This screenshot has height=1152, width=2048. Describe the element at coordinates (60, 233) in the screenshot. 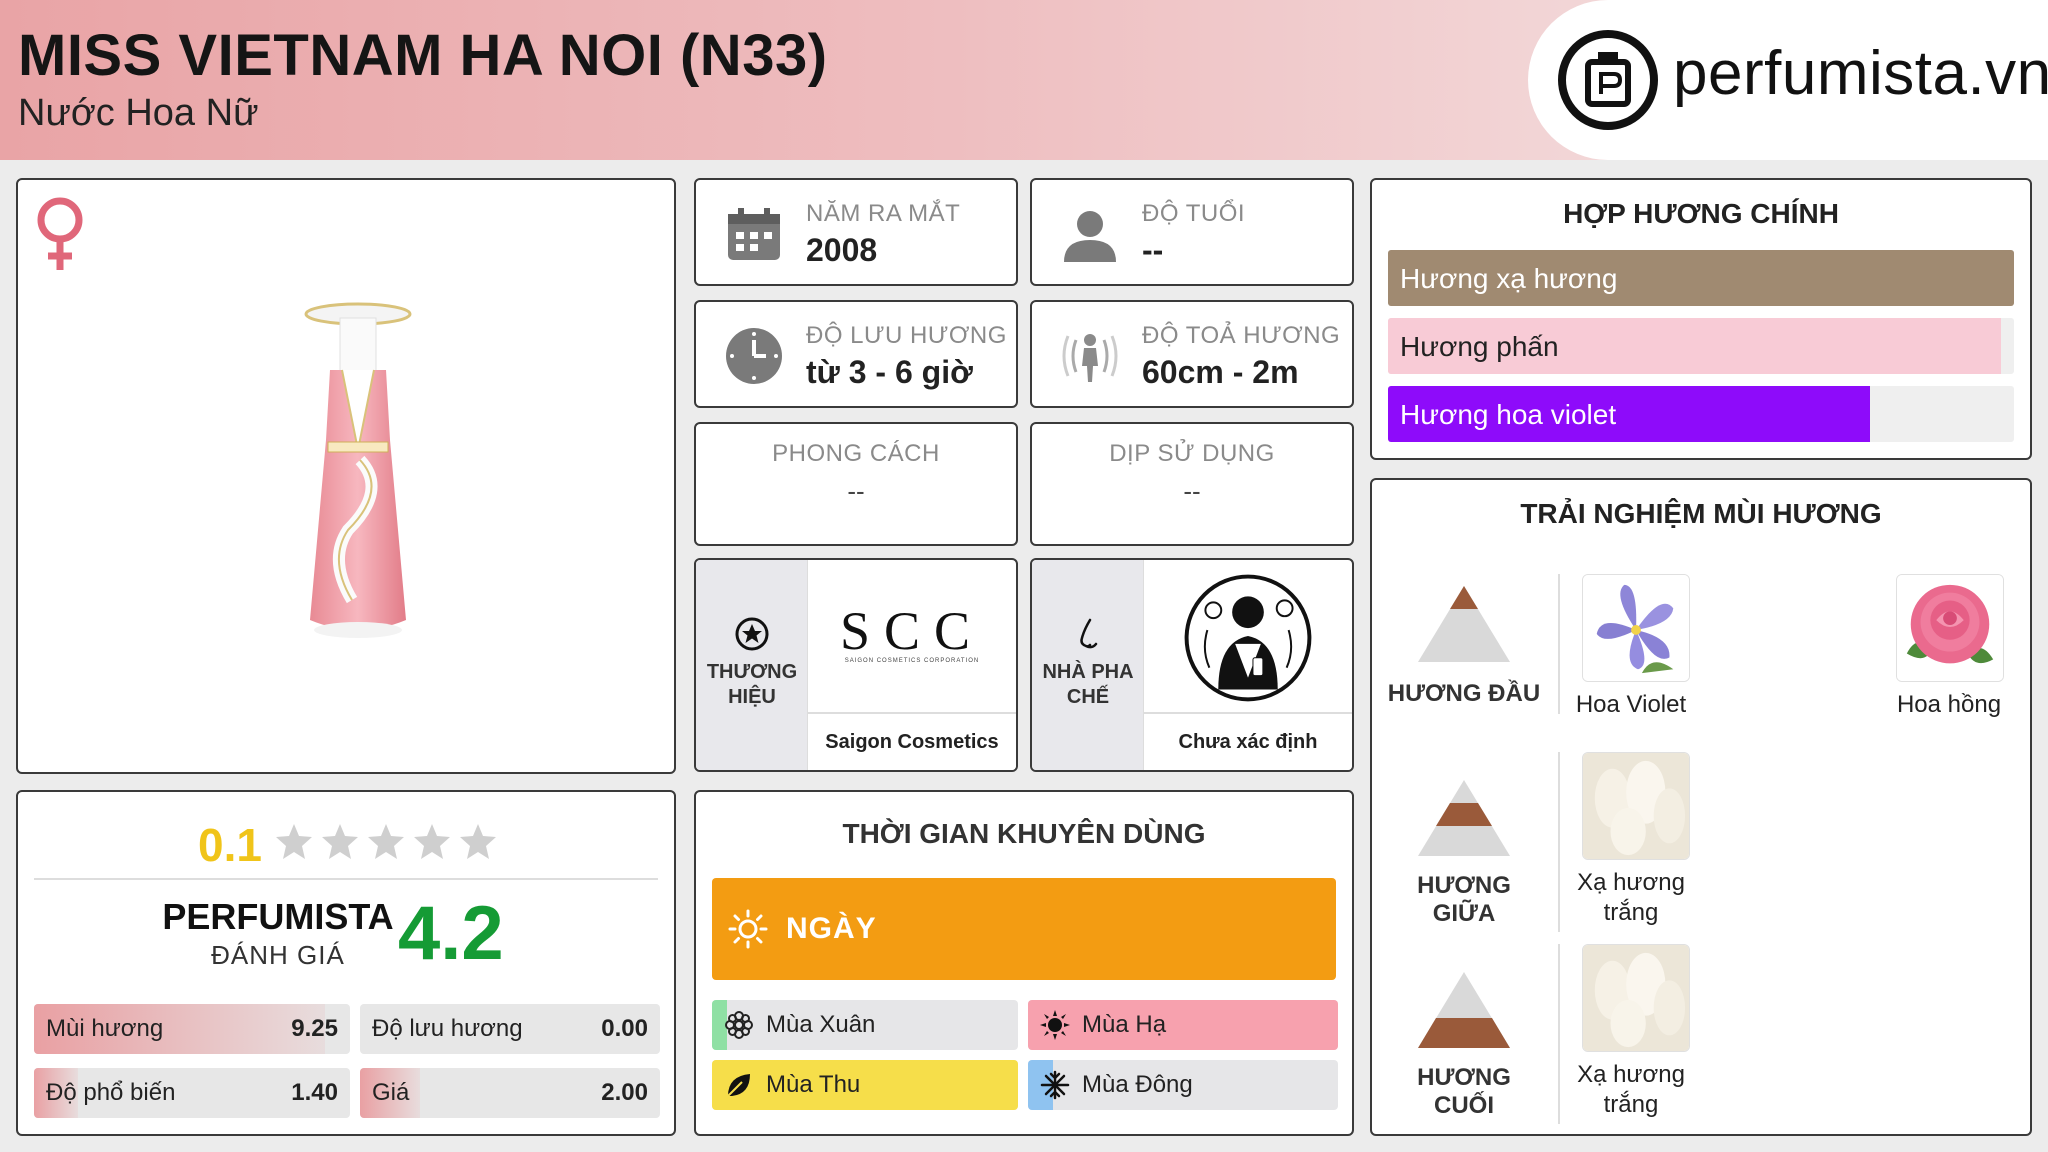

I see `female-icon` at that location.